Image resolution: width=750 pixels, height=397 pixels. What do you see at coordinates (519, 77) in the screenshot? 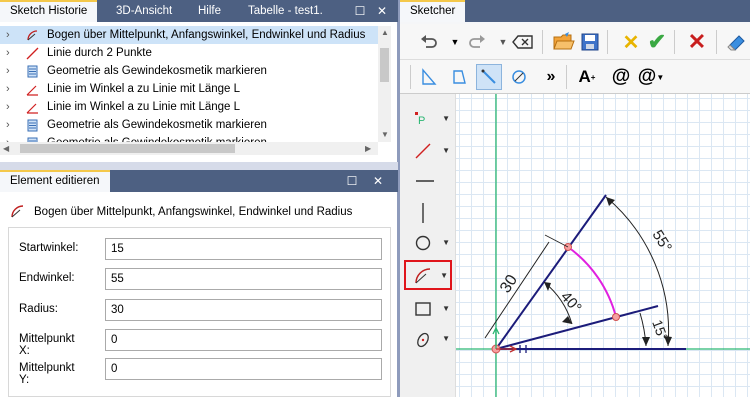
I see `select-circle-icon` at bounding box center [519, 77].